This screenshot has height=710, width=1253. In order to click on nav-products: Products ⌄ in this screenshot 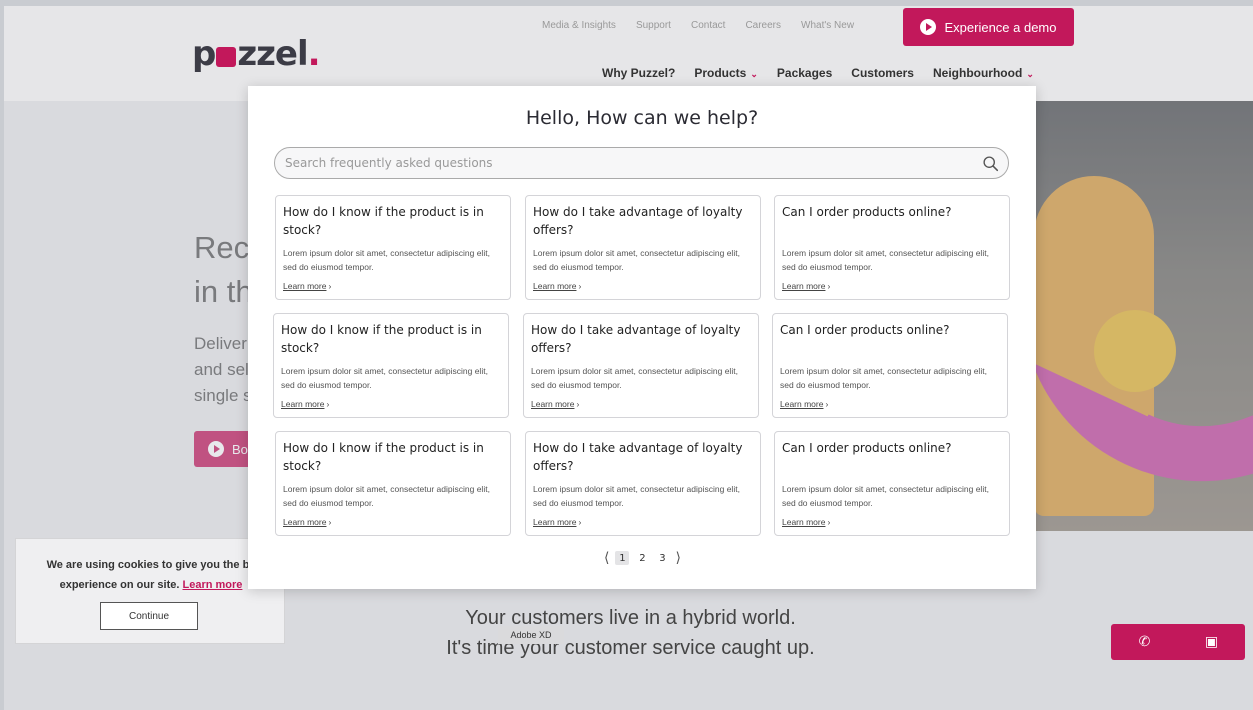, I will do `click(726, 73)`.